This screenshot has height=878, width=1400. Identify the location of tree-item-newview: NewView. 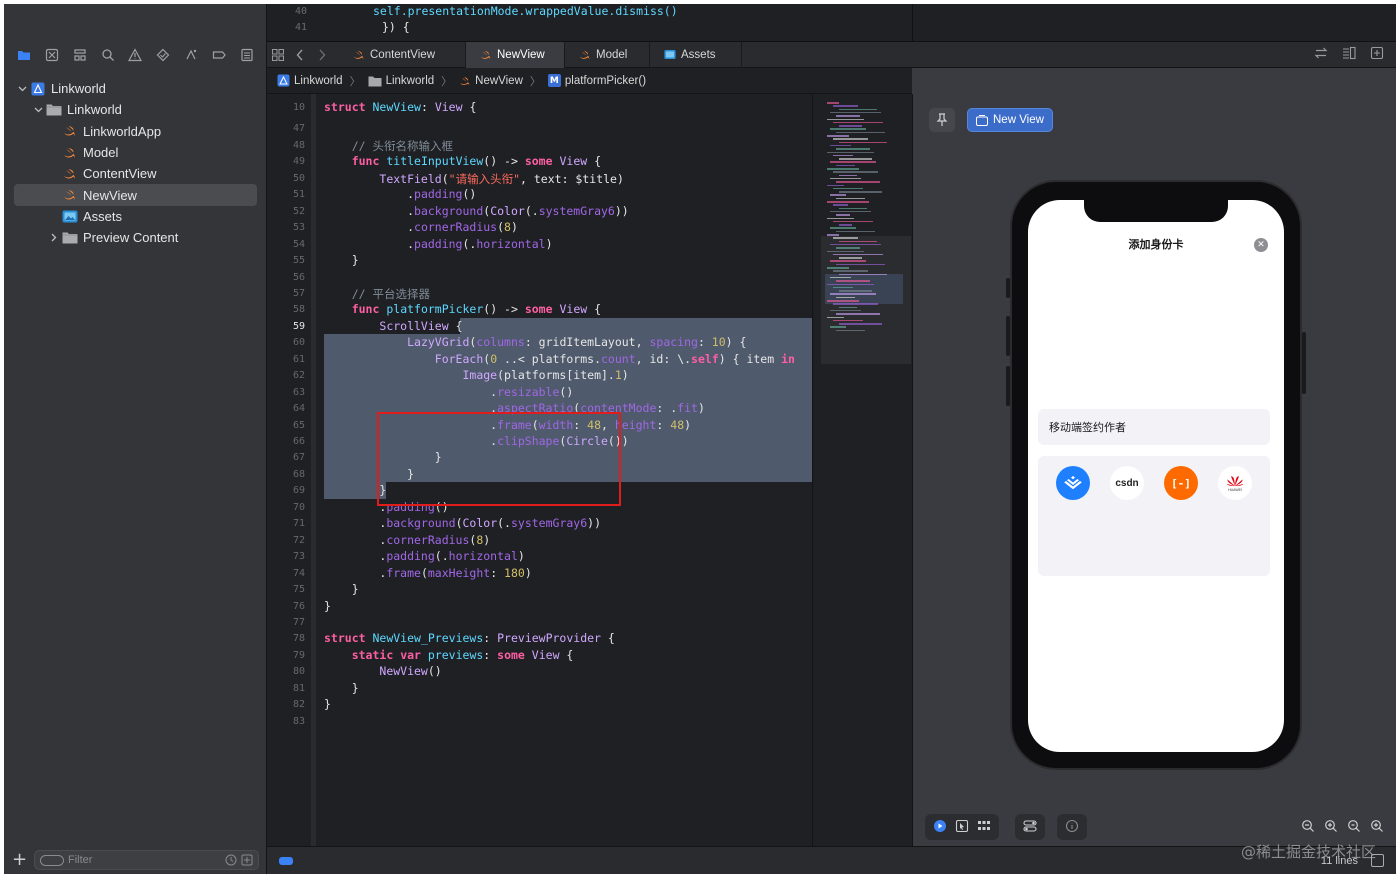
(135, 195).